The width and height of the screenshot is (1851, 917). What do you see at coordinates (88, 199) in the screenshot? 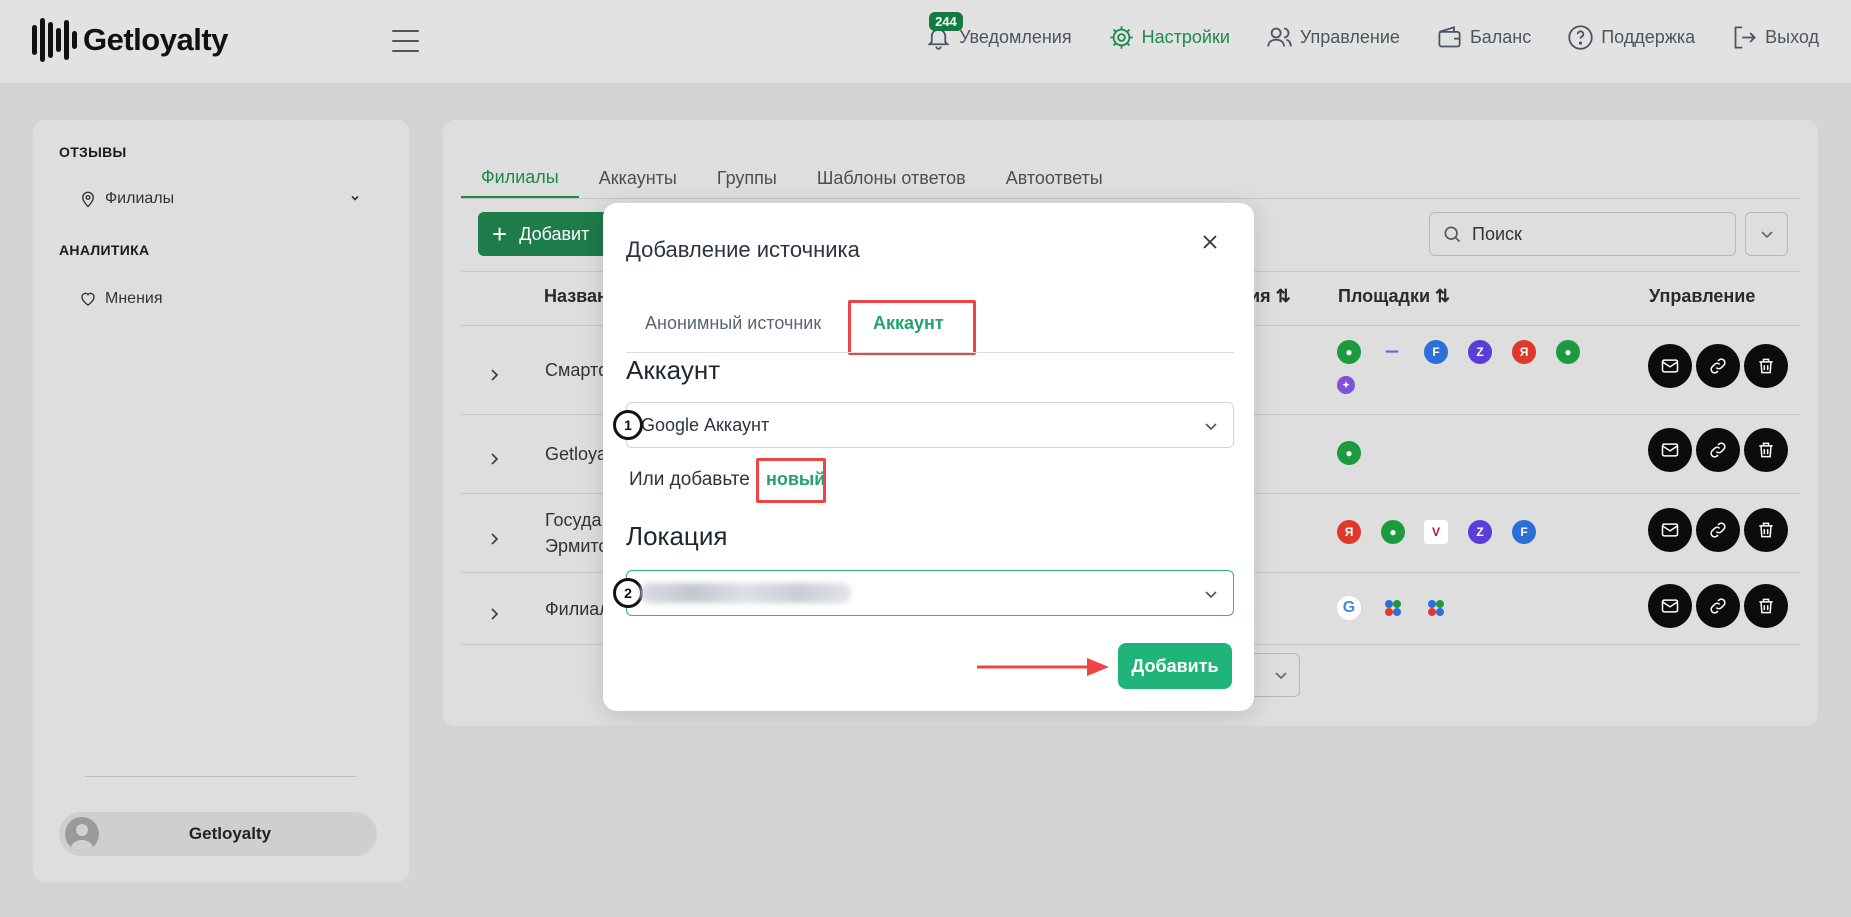
I see `map-pin-icon` at bounding box center [88, 199].